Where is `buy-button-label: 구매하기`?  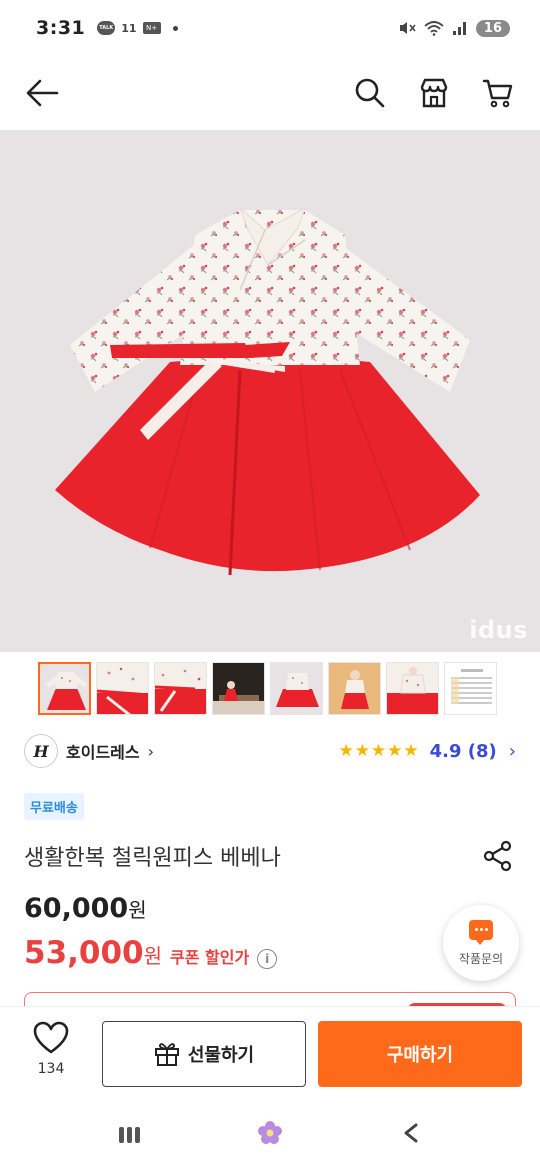
buy-button-label: 구매하기 is located at coordinates (420, 1055).